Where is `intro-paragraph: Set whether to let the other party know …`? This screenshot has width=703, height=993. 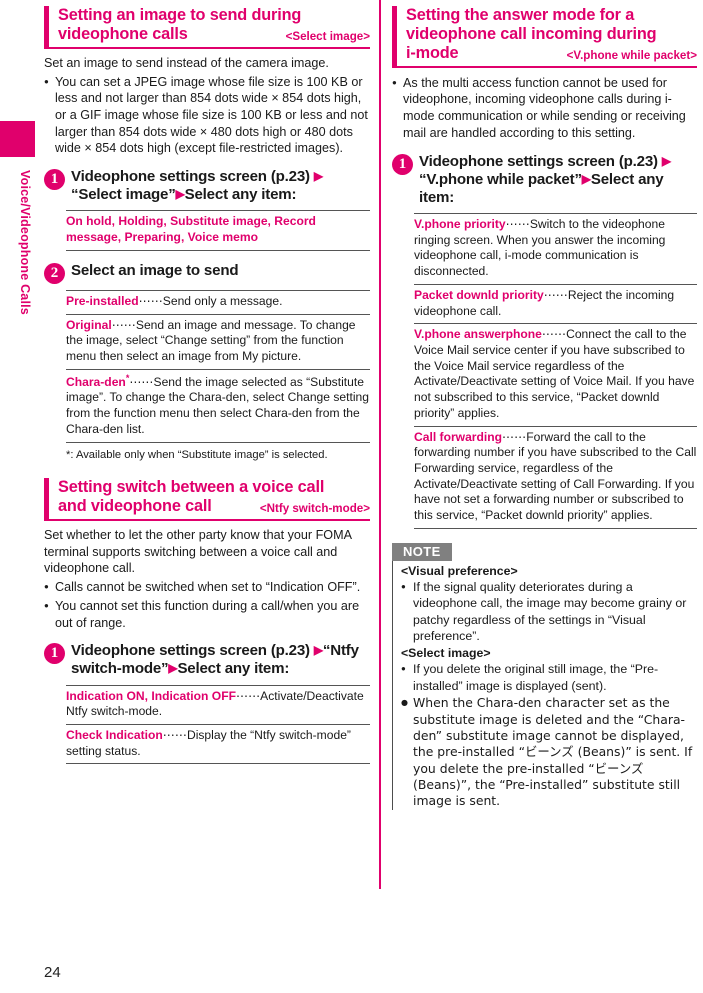
intro-paragraph: Set whether to let the other party know … is located at coordinates (198, 551).